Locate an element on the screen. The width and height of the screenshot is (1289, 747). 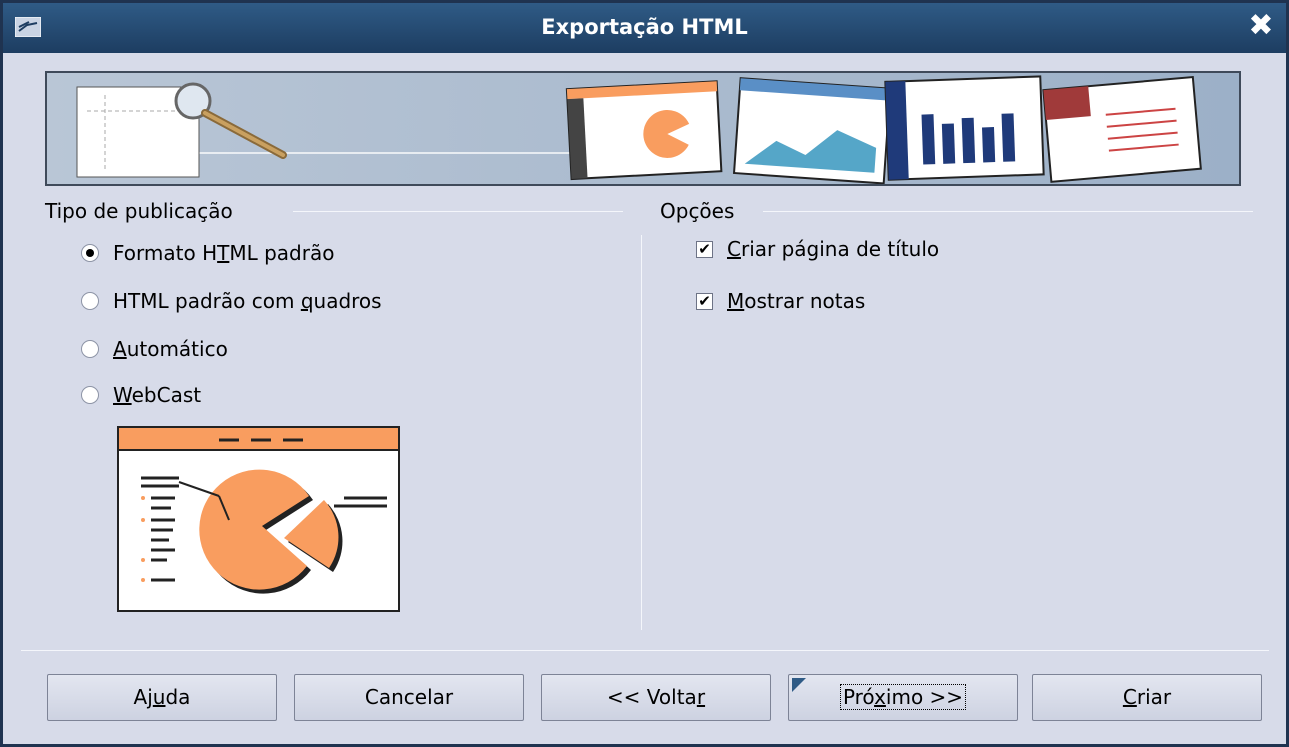
checkbox-show-notes: ✔ Mostrar notas is located at coordinates (780, 301).